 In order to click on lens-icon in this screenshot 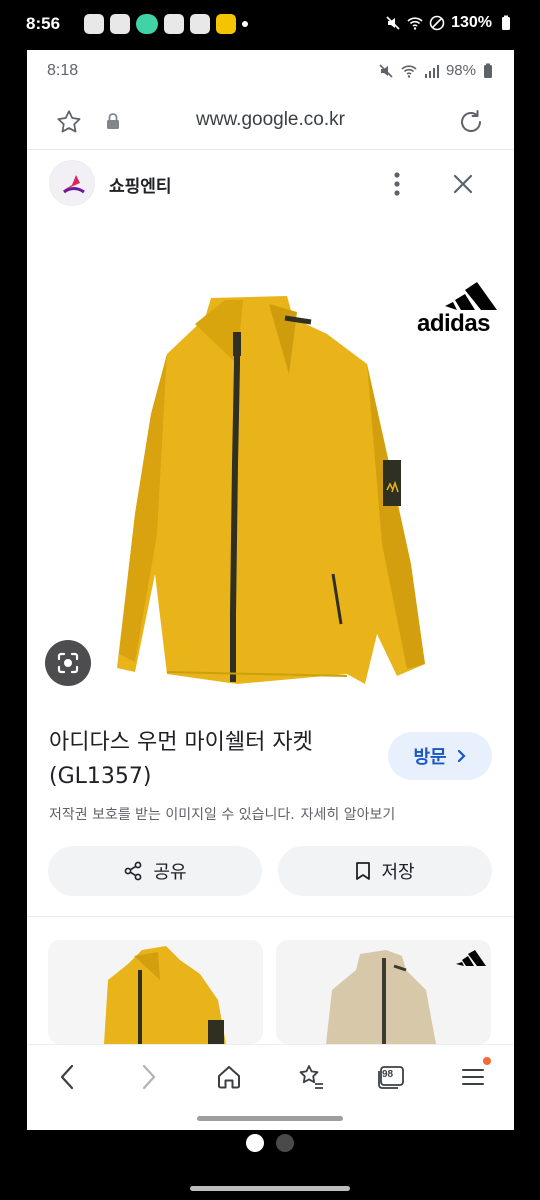, I will do `click(68, 663)`.